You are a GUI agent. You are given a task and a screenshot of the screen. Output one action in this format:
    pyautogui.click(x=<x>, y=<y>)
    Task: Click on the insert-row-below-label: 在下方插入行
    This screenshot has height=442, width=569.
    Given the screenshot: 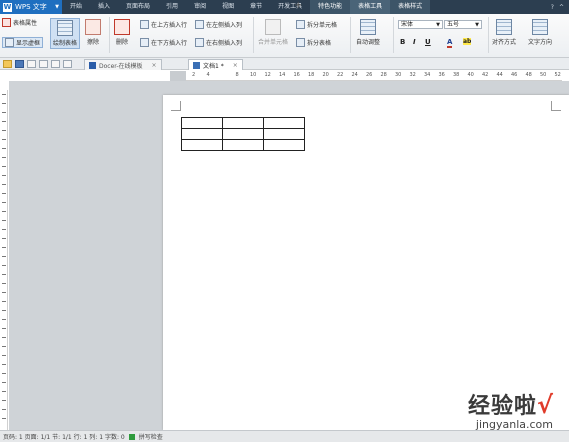 What is the action you would take?
    pyautogui.click(x=169, y=43)
    